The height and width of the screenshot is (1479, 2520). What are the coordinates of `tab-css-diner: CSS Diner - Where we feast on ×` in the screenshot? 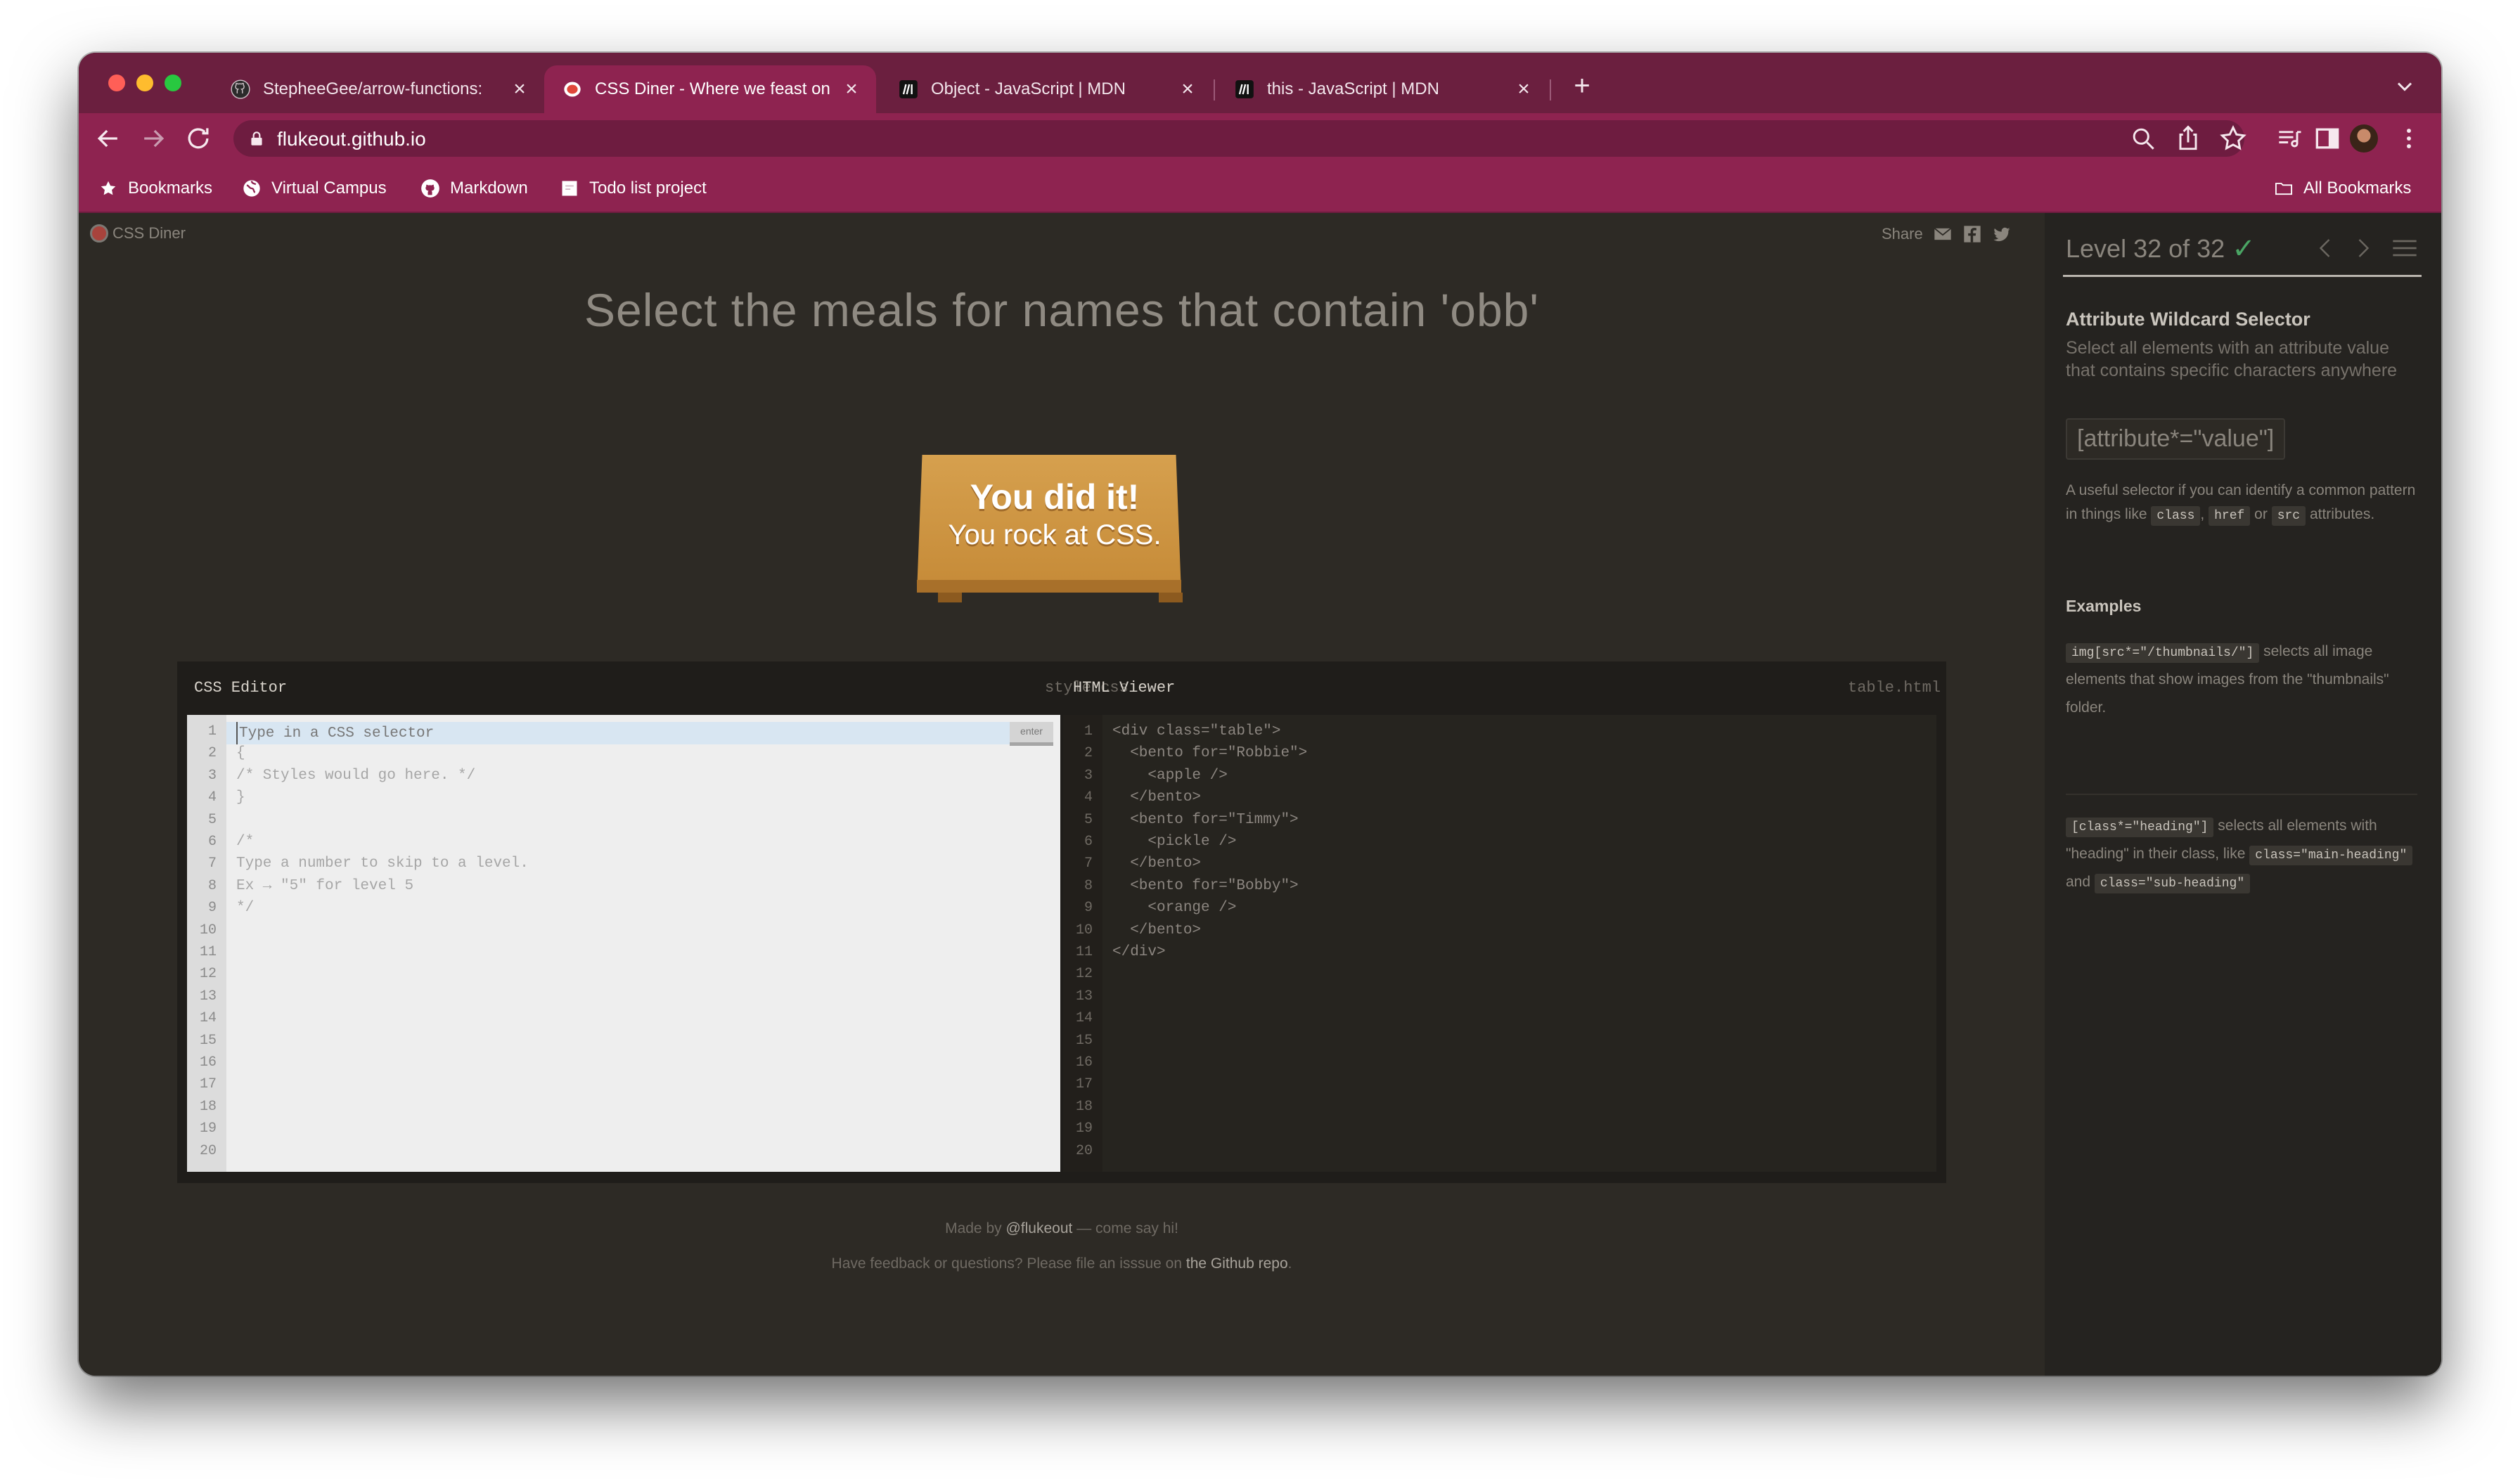 It's located at (710, 89).